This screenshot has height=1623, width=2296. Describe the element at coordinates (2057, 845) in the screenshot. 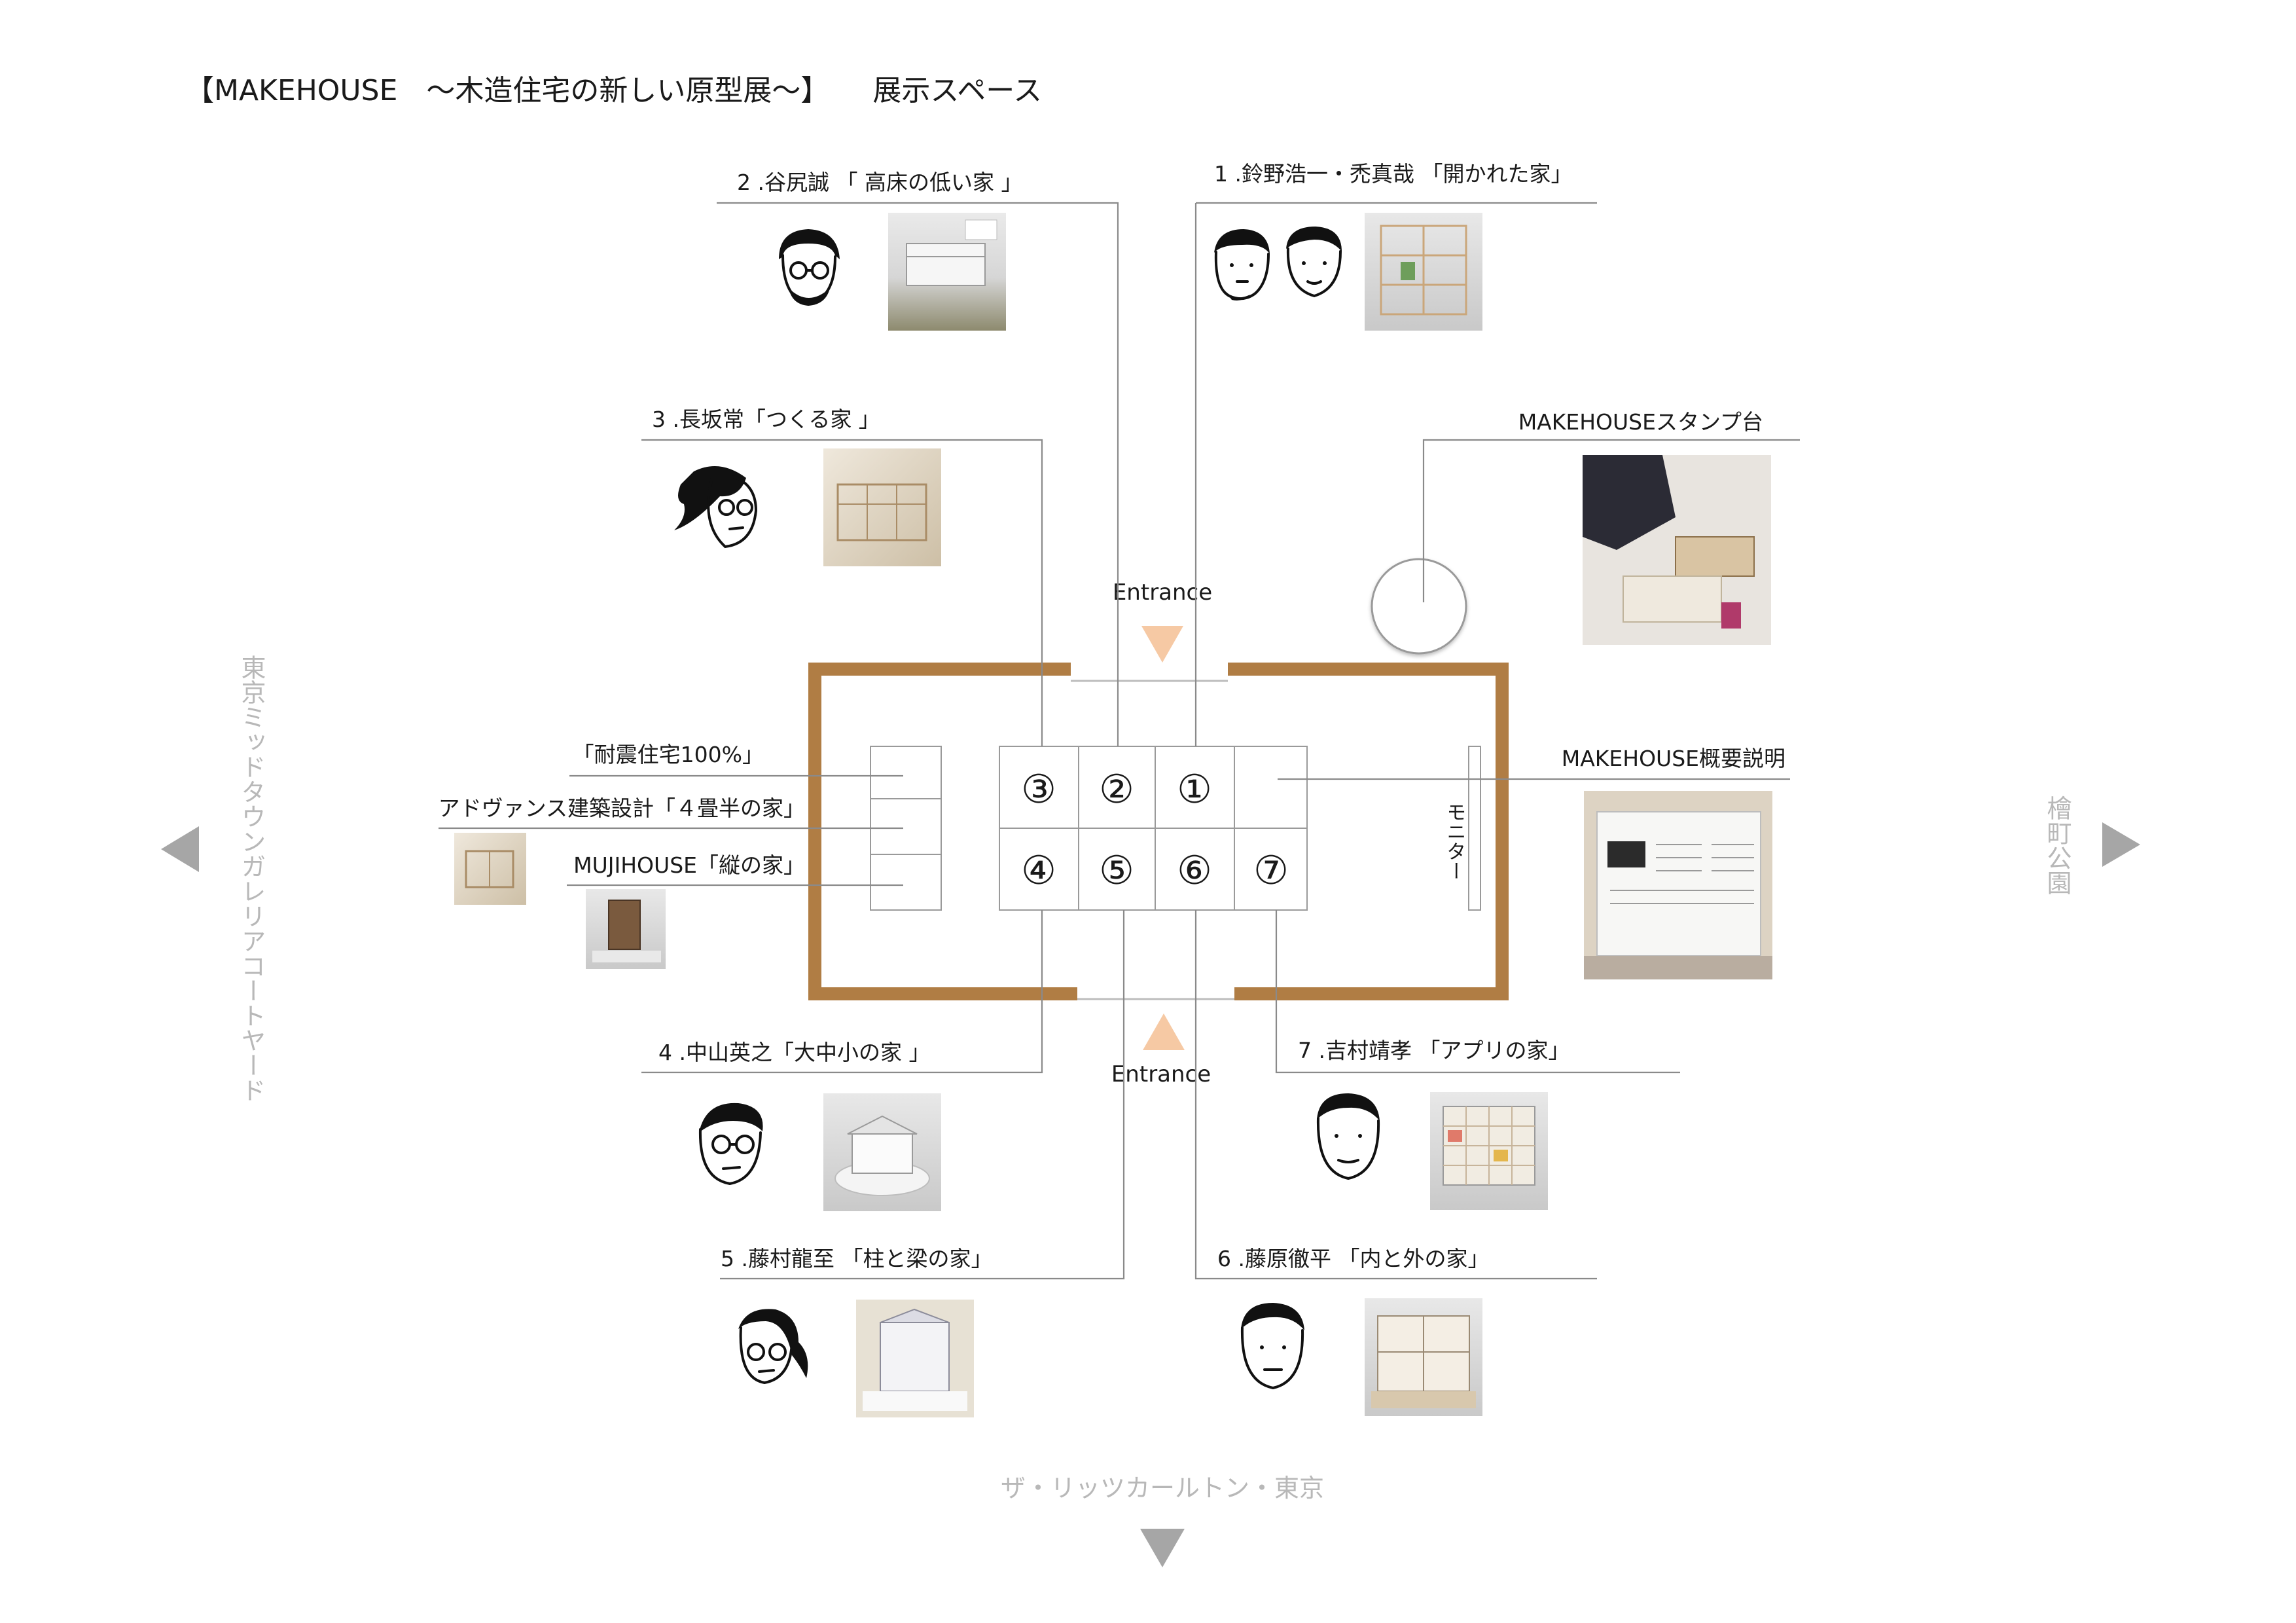

I see `street-label-right: 檜町公園` at that location.